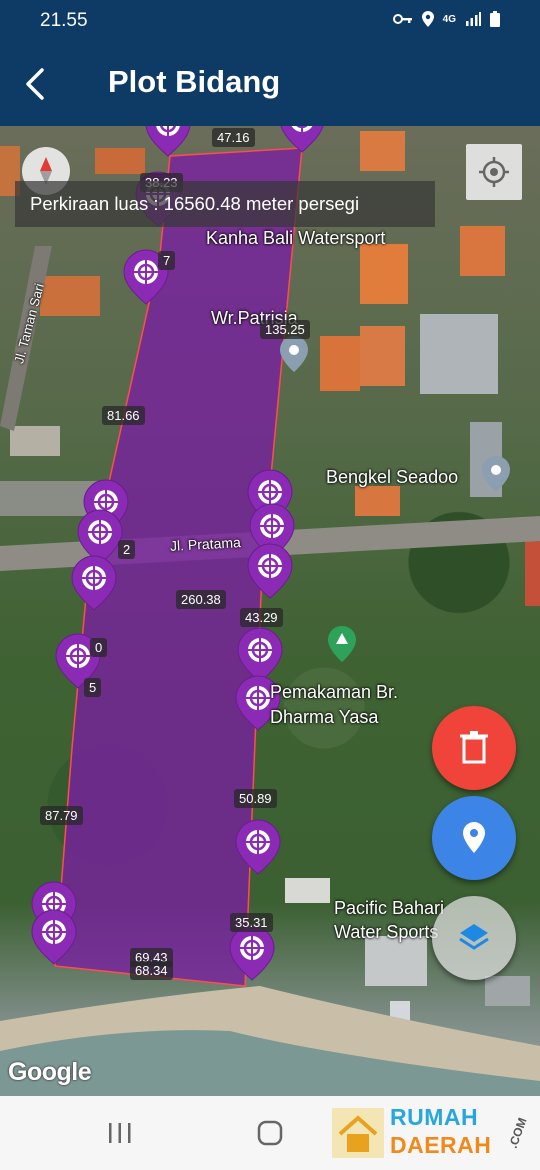  I want to click on app-bar: Plot Bidang, so click(270, 84).